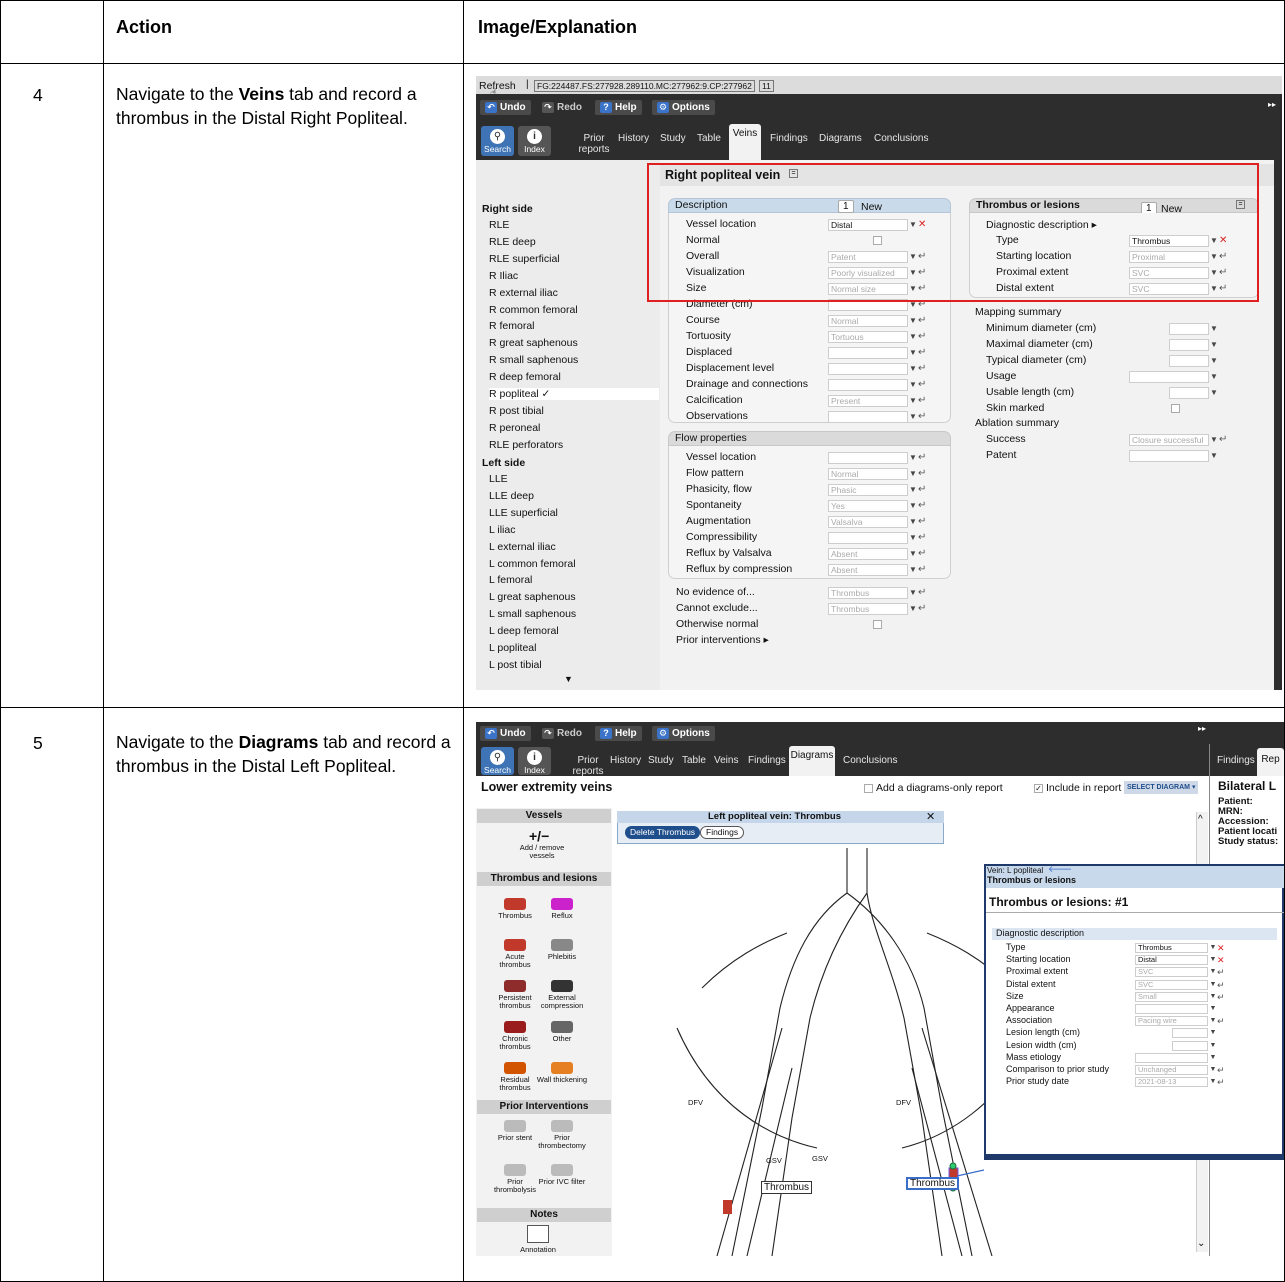  I want to click on annotation-icon, so click(538, 1234).